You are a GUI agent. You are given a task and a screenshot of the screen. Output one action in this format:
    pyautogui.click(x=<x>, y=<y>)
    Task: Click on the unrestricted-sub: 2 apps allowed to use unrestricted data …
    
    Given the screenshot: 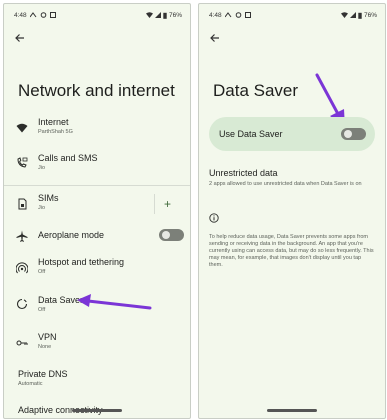 What is the action you would take?
    pyautogui.click(x=285, y=184)
    